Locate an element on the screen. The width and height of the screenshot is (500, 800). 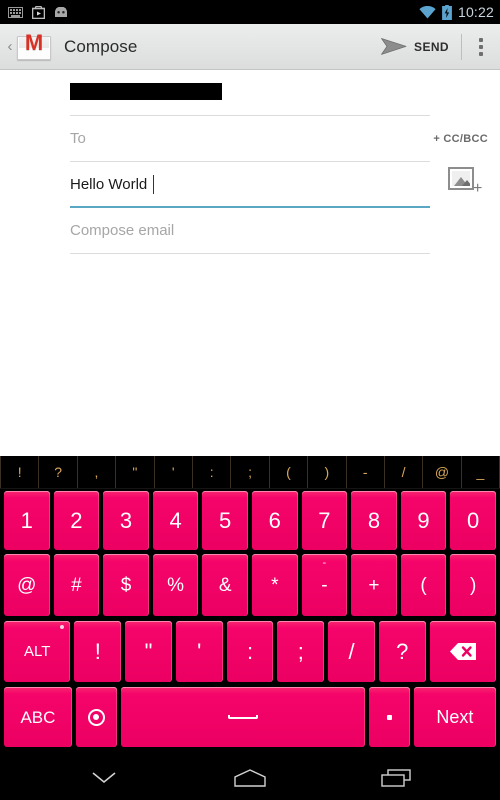
key-punct-2: ' is located at coordinates (199, 651).